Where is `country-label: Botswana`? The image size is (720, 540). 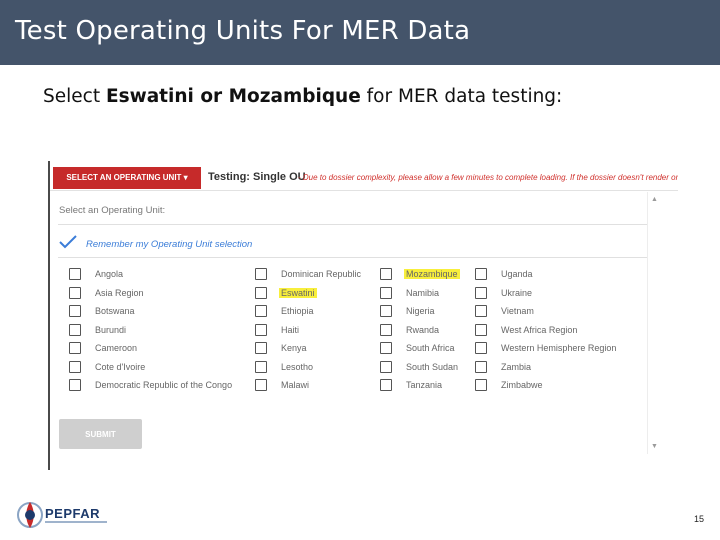 country-label: Botswana is located at coordinates (115, 311).